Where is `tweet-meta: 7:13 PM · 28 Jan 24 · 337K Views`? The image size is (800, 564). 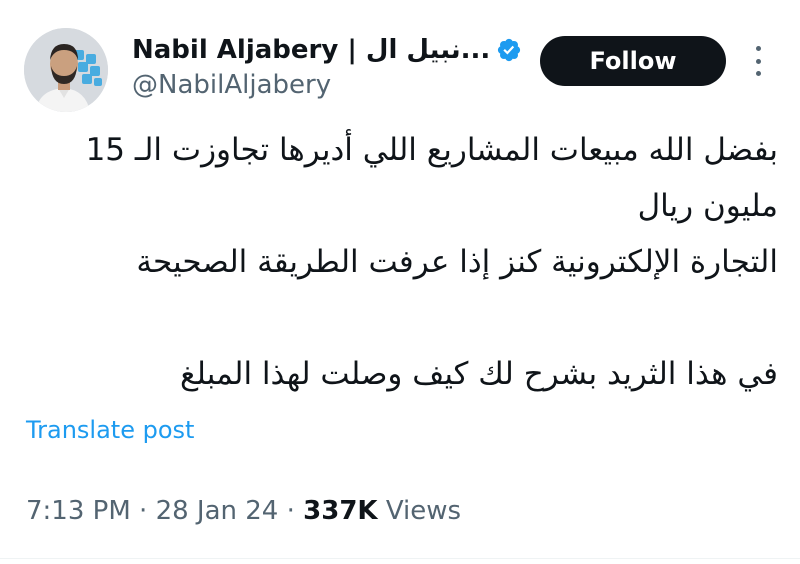
tweet-meta: 7:13 PM · 28 Jan 24 · 337K Views is located at coordinates (243, 511).